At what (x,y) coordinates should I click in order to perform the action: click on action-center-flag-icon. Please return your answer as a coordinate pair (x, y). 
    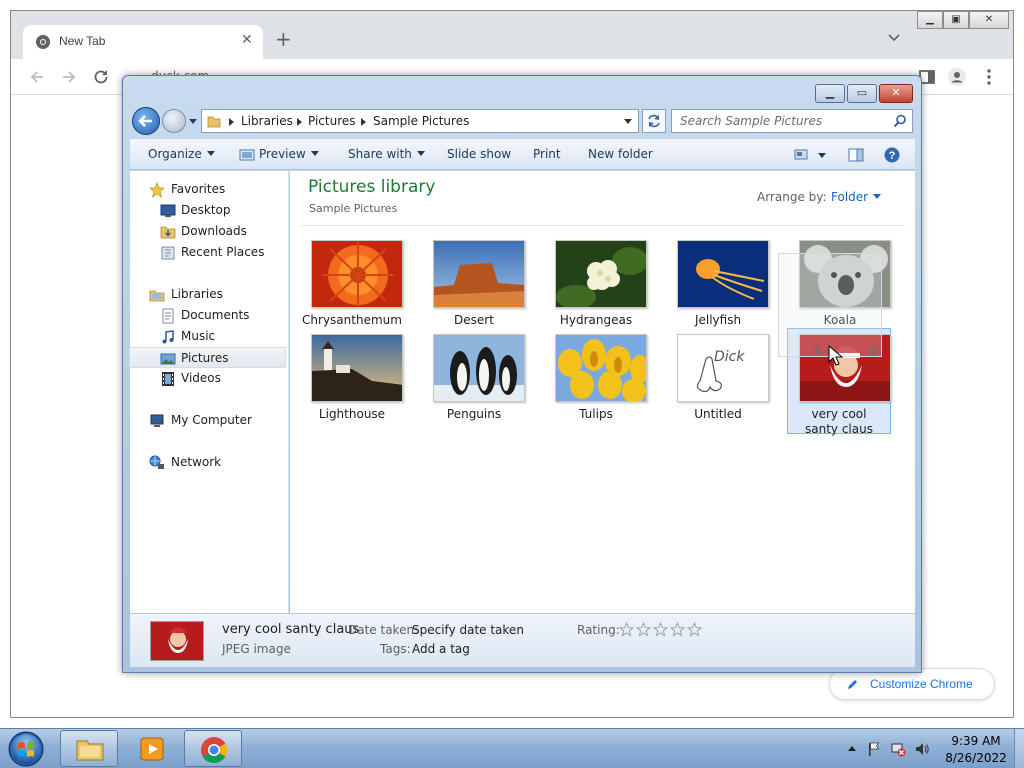
    Looking at the image, I should click on (874, 749).